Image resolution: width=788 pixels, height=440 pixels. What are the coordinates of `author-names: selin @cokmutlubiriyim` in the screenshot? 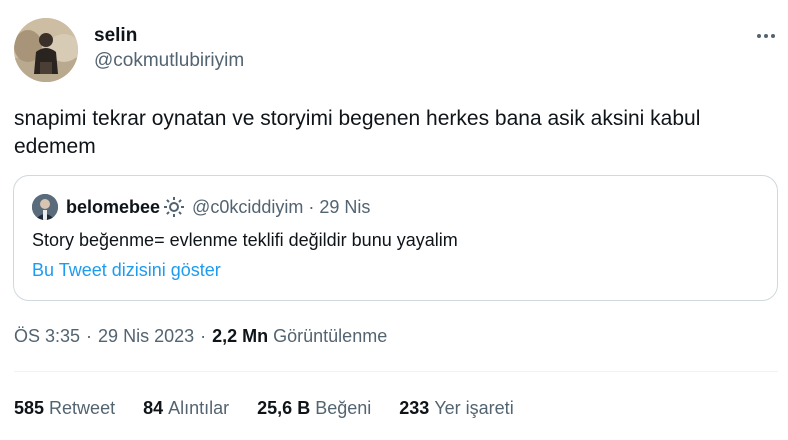 It's located at (169, 49).